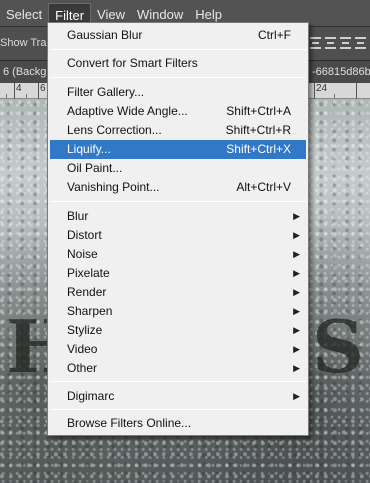 This screenshot has height=483, width=370. Describe the element at coordinates (82, 368) in the screenshot. I see `menu-item-label: Other` at that location.